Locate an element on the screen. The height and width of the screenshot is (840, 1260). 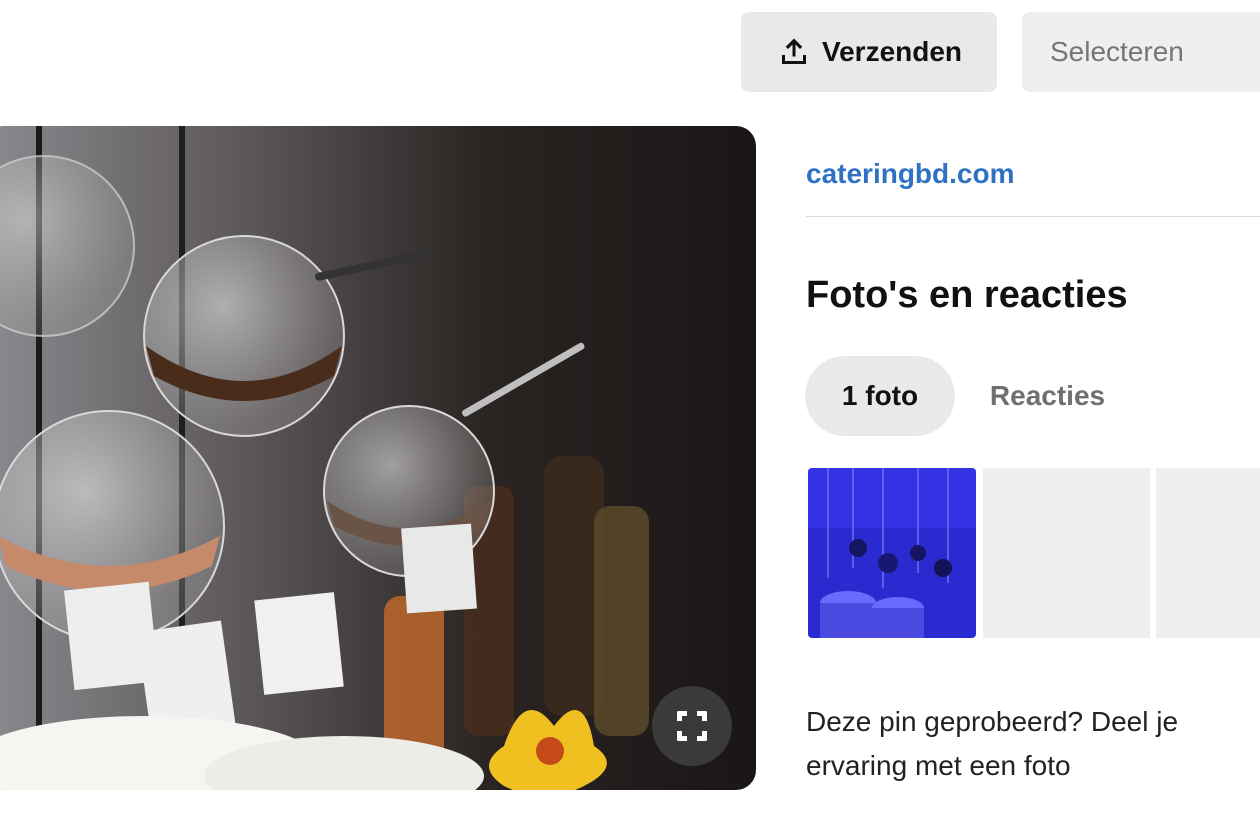
share-button: Verzenden is located at coordinates (869, 52).